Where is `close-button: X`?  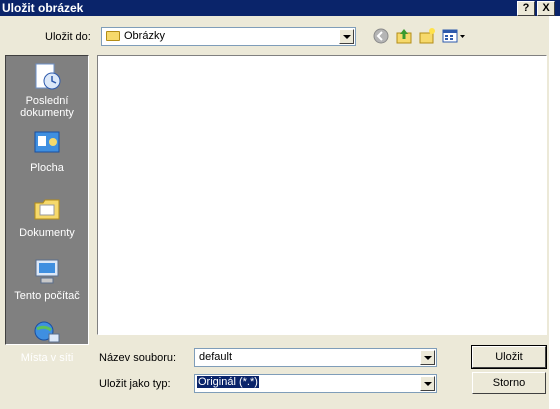 close-button: X is located at coordinates (546, 8).